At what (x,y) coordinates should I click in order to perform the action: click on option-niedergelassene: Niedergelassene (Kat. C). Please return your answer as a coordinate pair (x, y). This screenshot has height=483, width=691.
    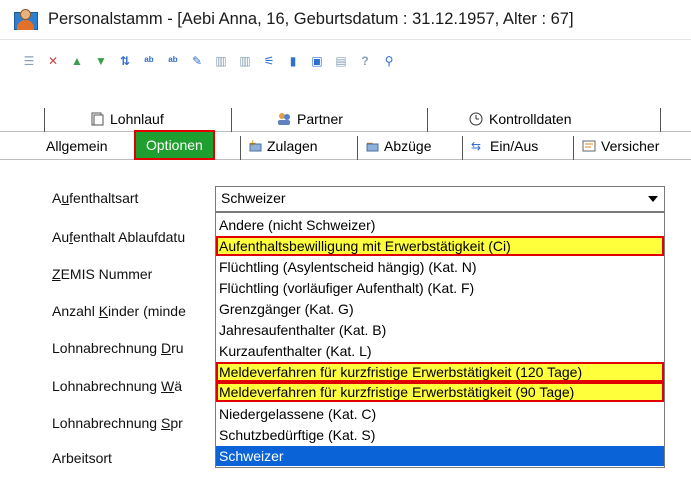
    Looking at the image, I should click on (440, 414).